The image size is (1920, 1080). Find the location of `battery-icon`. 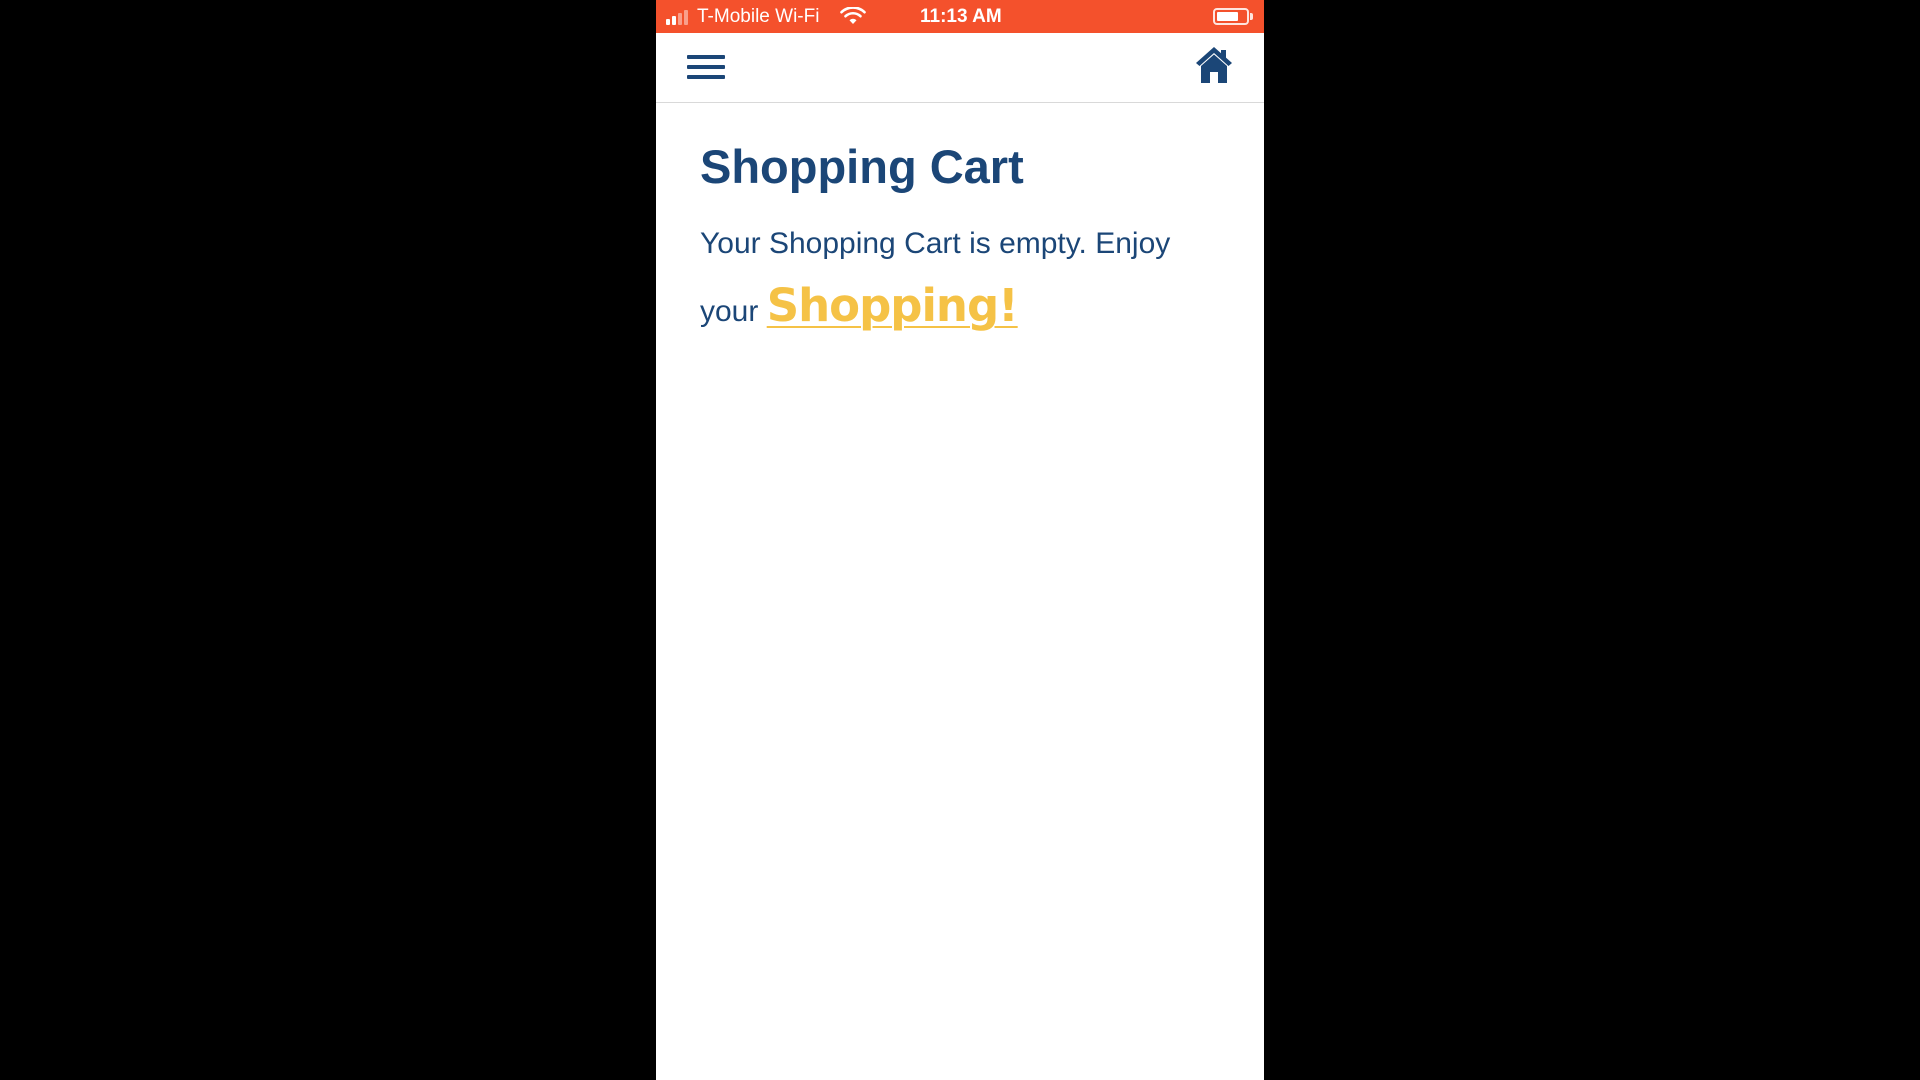

battery-icon is located at coordinates (1231, 16).